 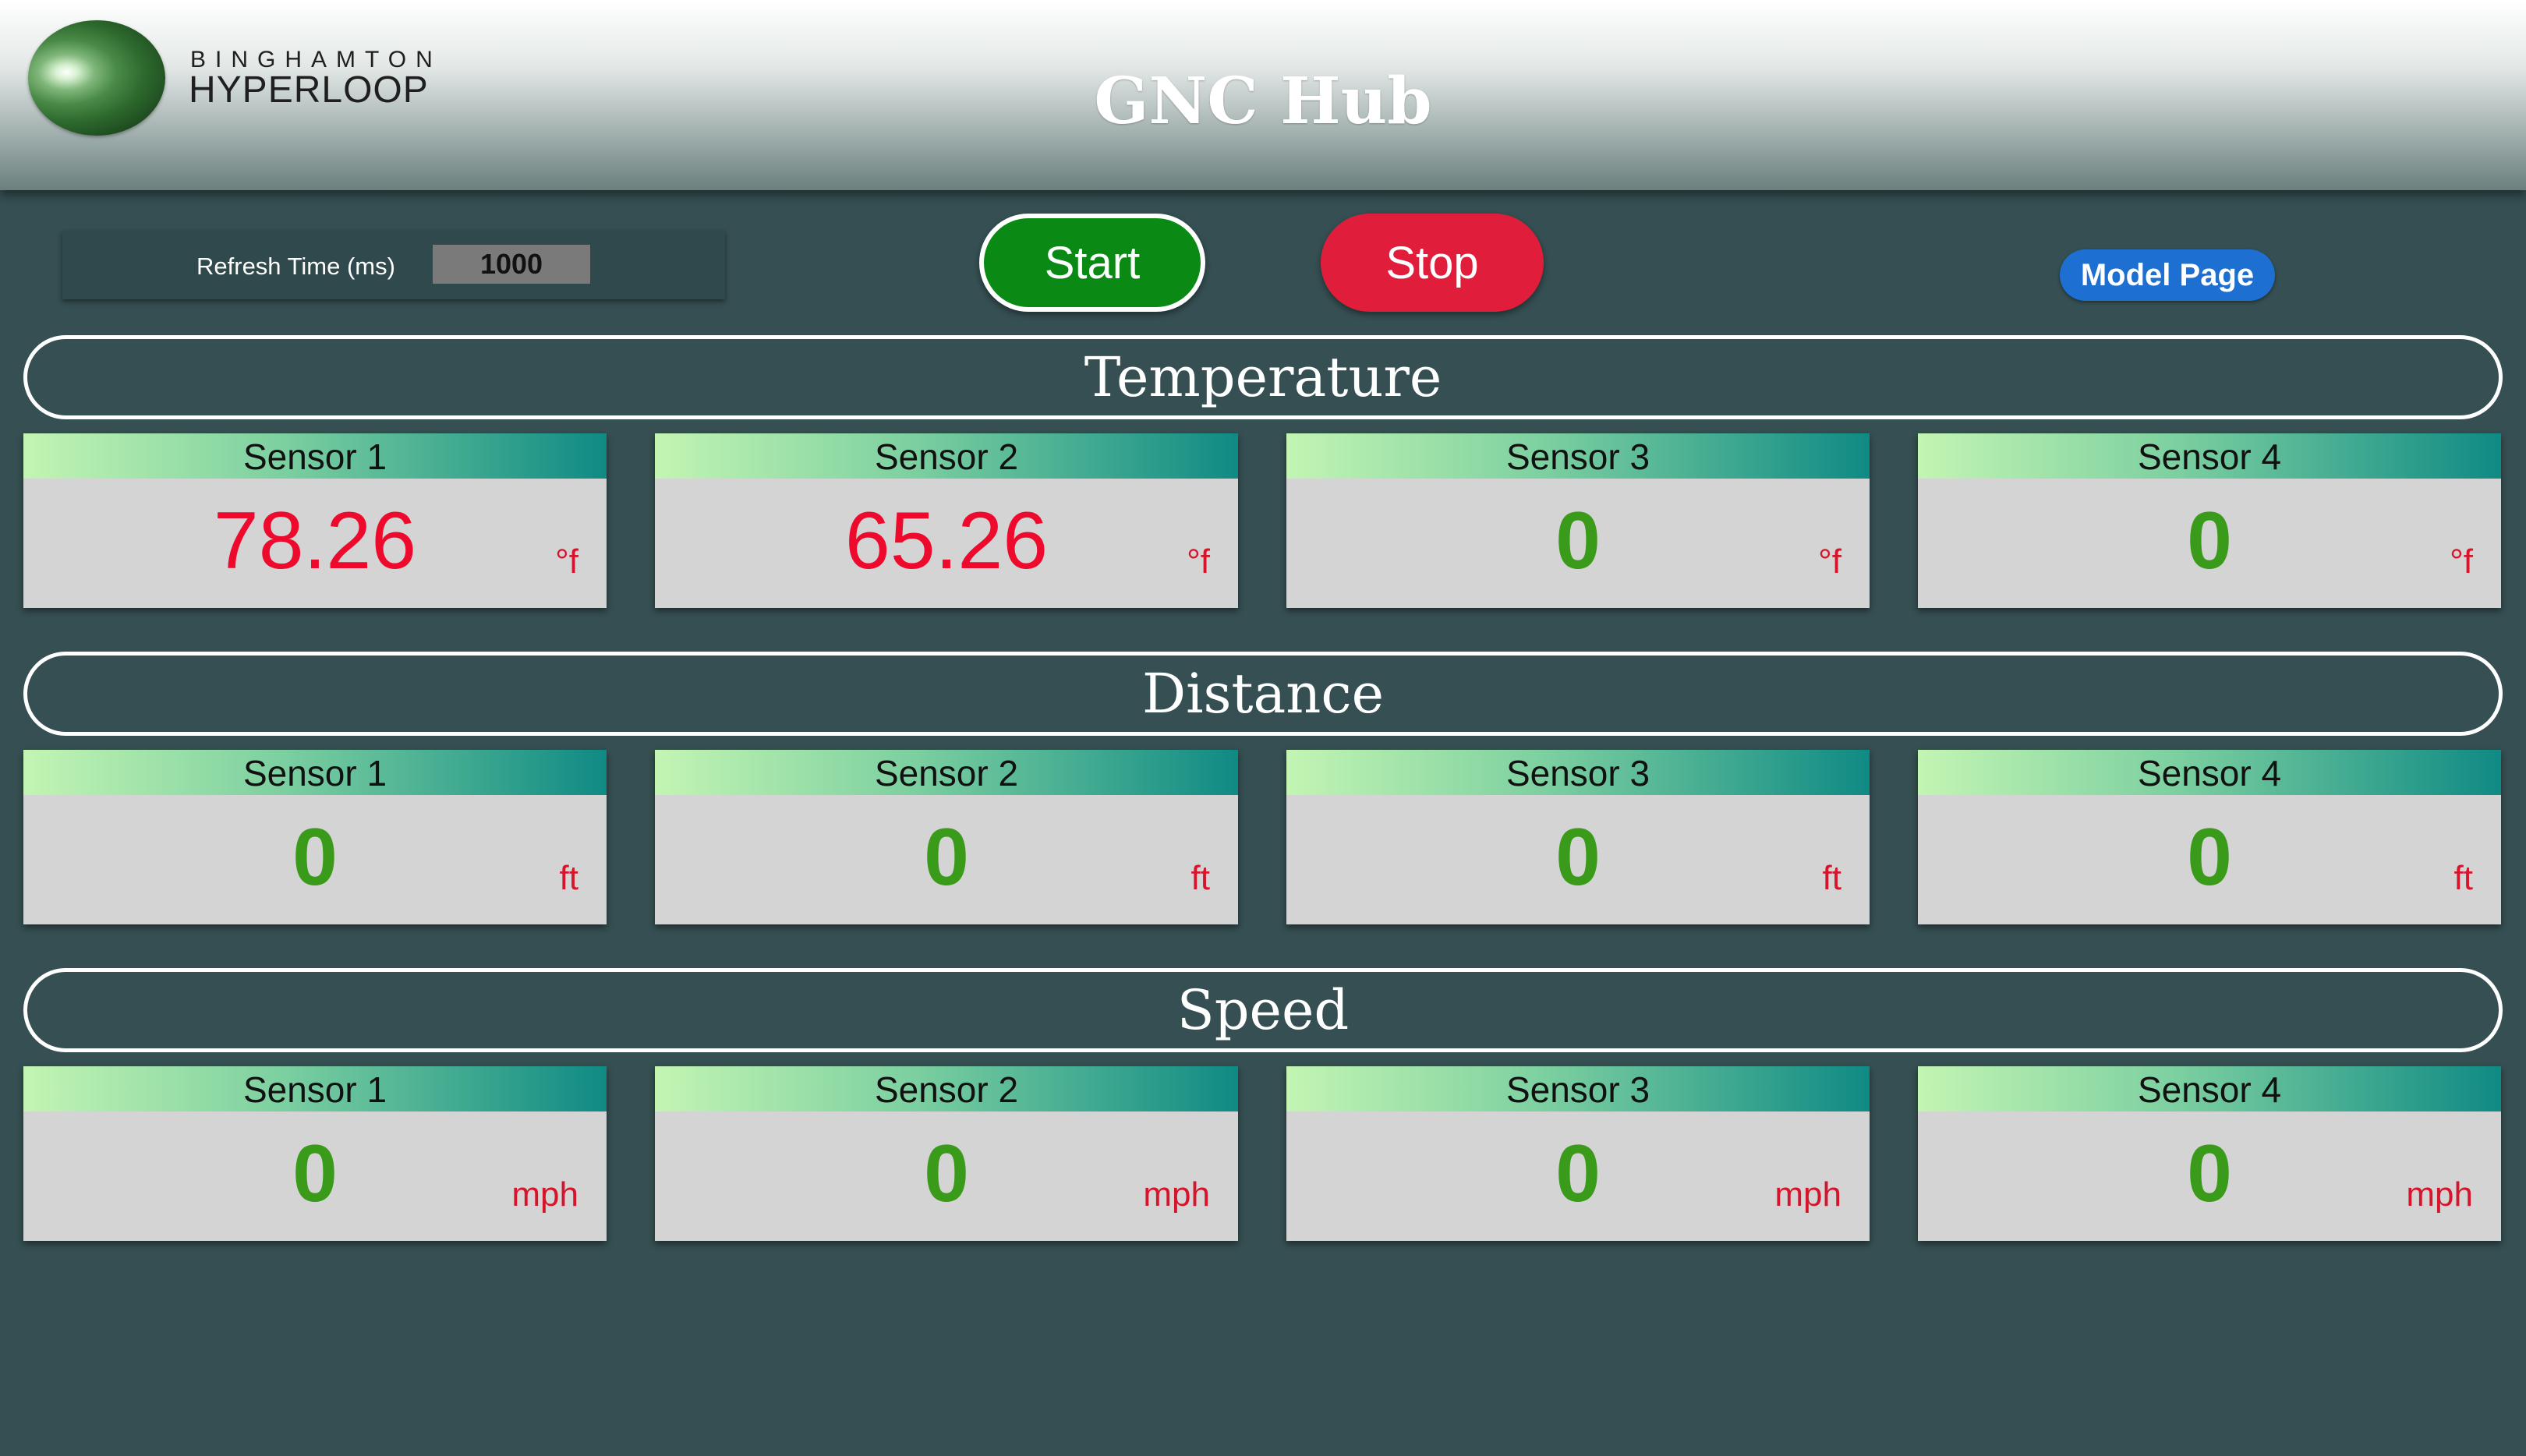 I want to click on section-title: Temperature, so click(x=1263, y=377).